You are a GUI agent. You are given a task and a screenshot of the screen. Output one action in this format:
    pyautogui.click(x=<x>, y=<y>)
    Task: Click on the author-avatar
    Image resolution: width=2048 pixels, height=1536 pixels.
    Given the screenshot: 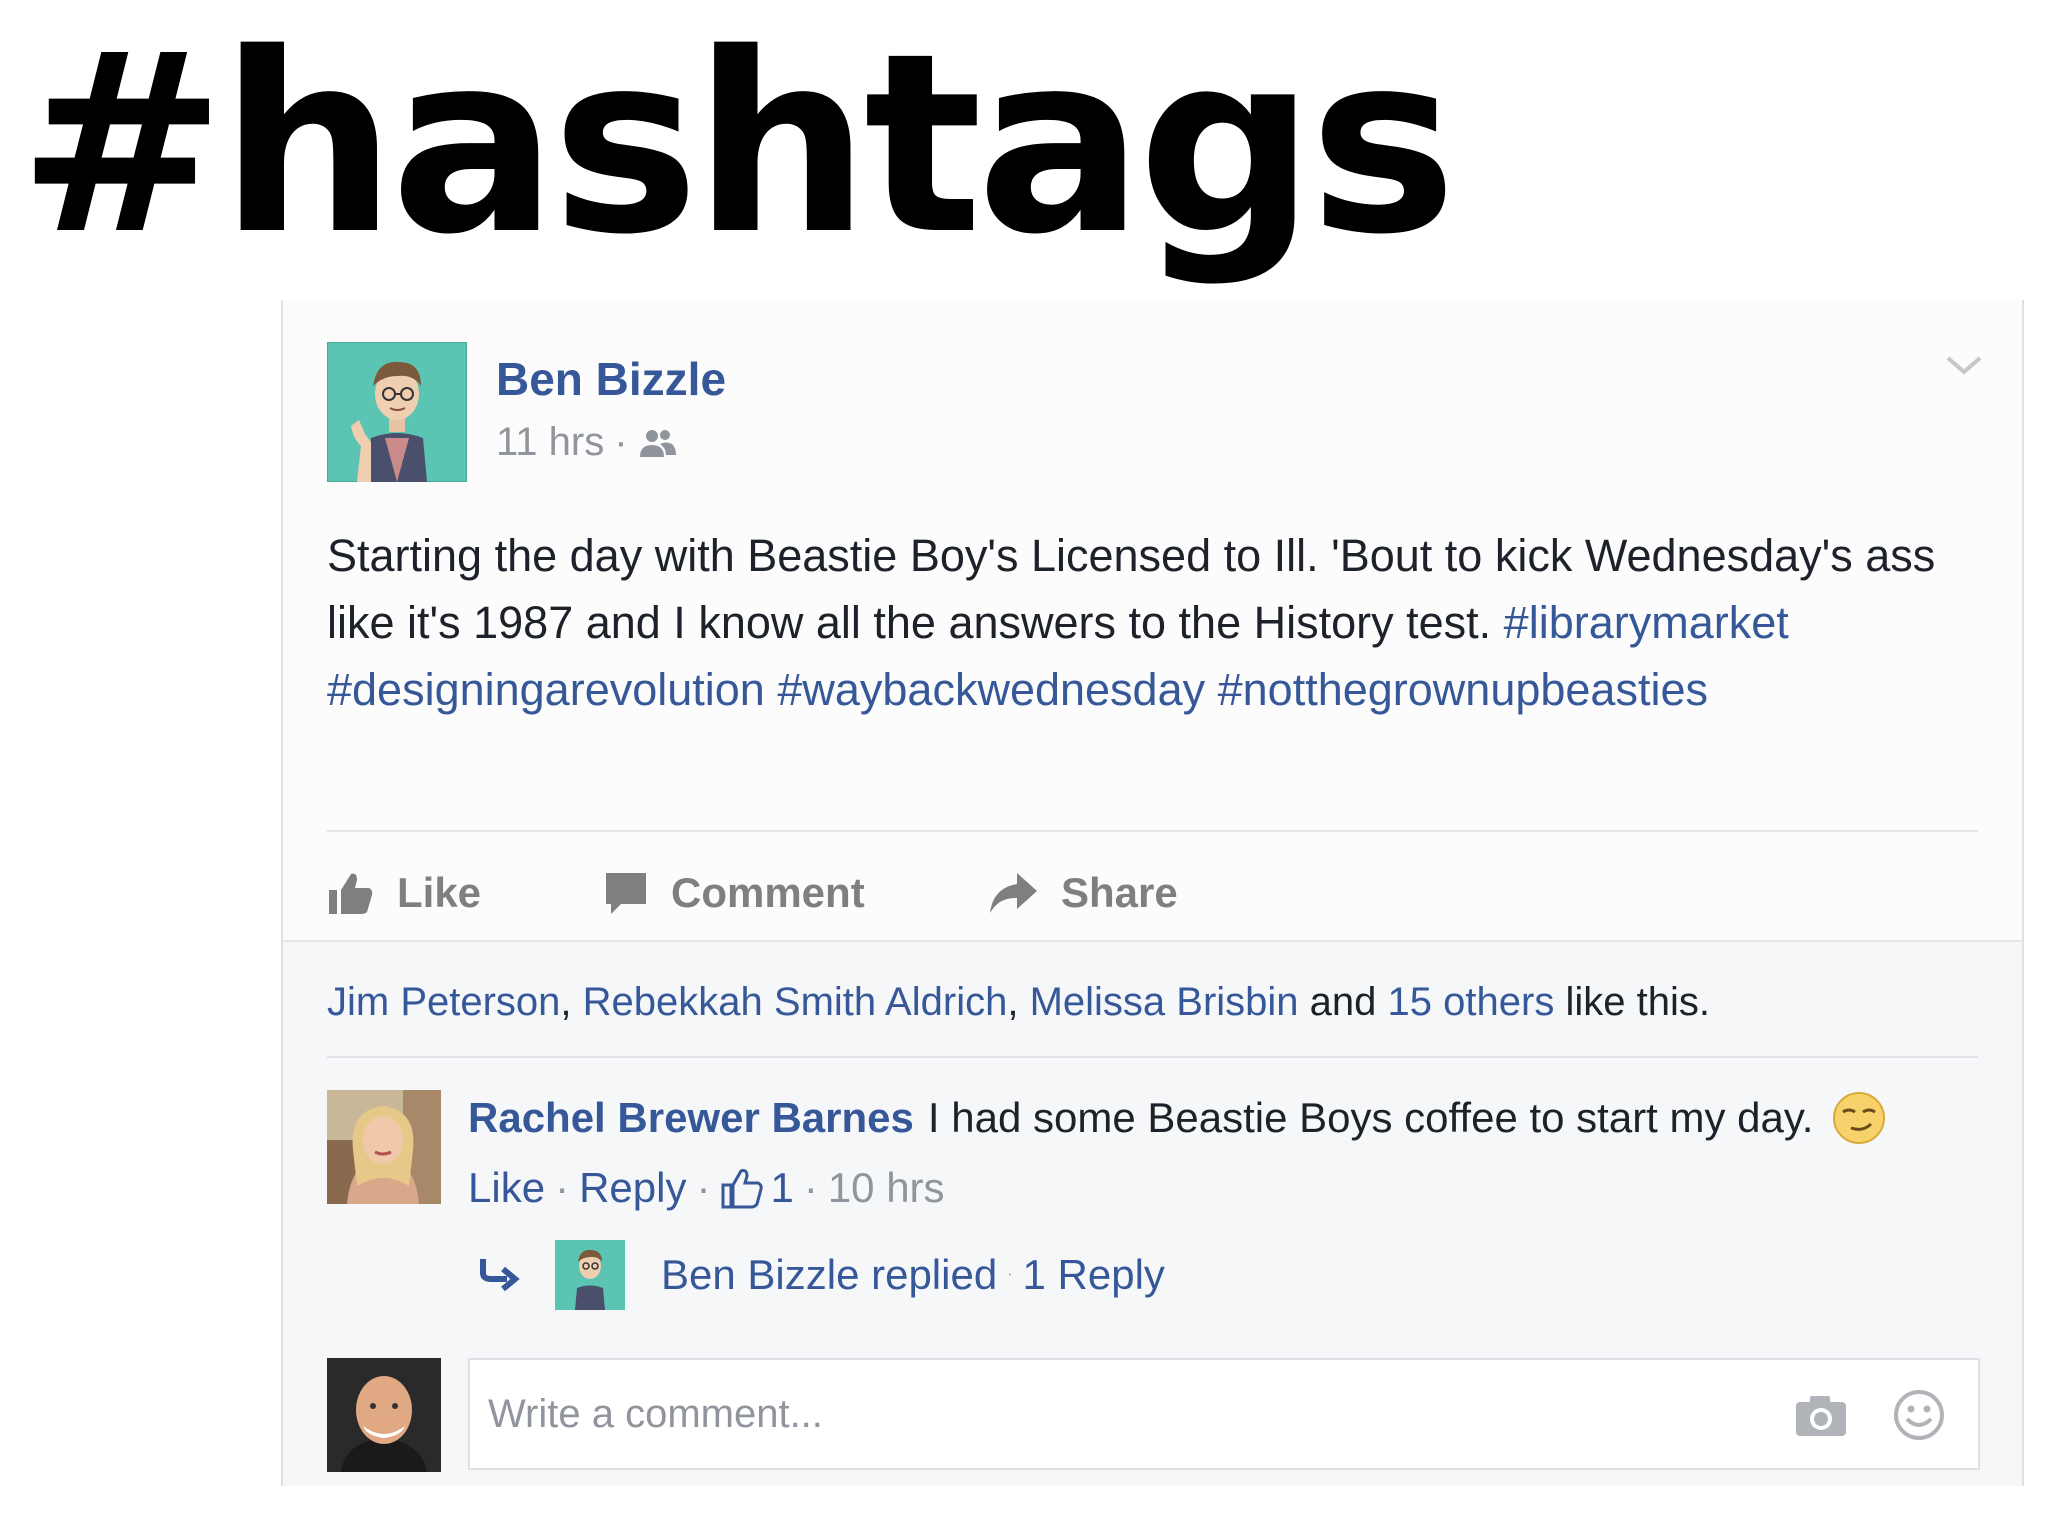 What is the action you would take?
    pyautogui.click(x=397, y=412)
    